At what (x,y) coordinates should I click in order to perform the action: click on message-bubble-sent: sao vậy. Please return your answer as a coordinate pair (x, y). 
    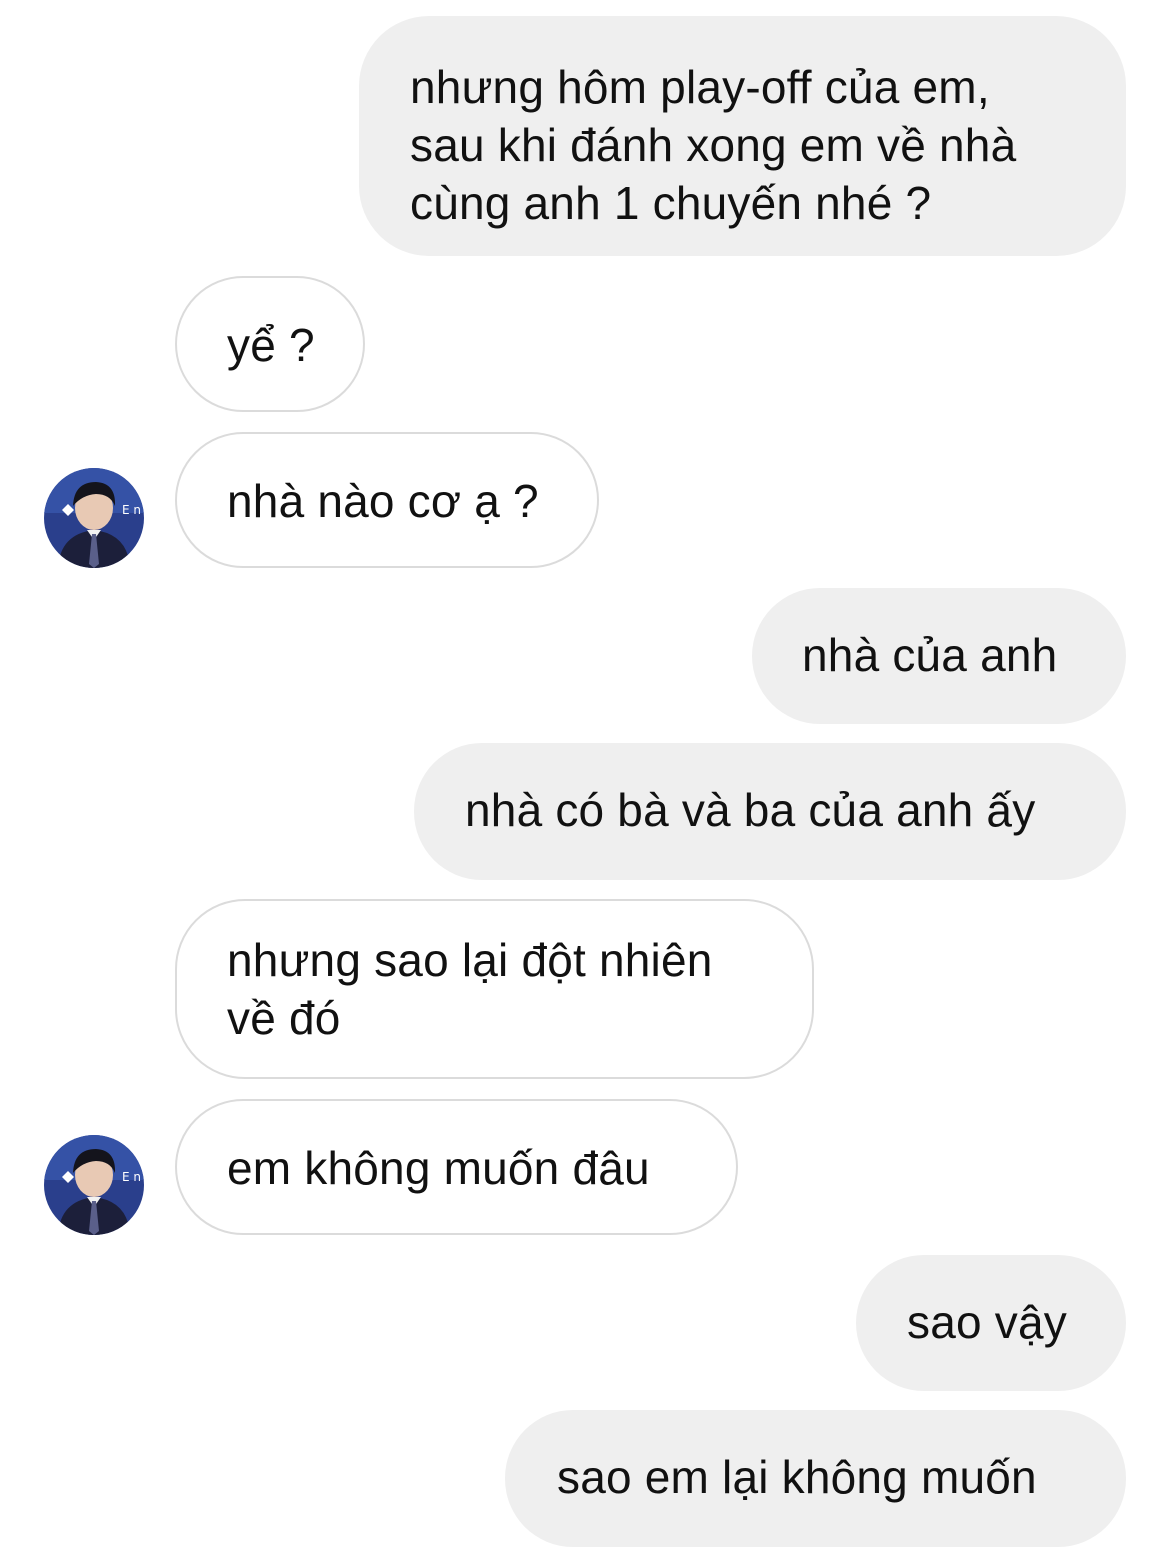
    Looking at the image, I should click on (991, 1323).